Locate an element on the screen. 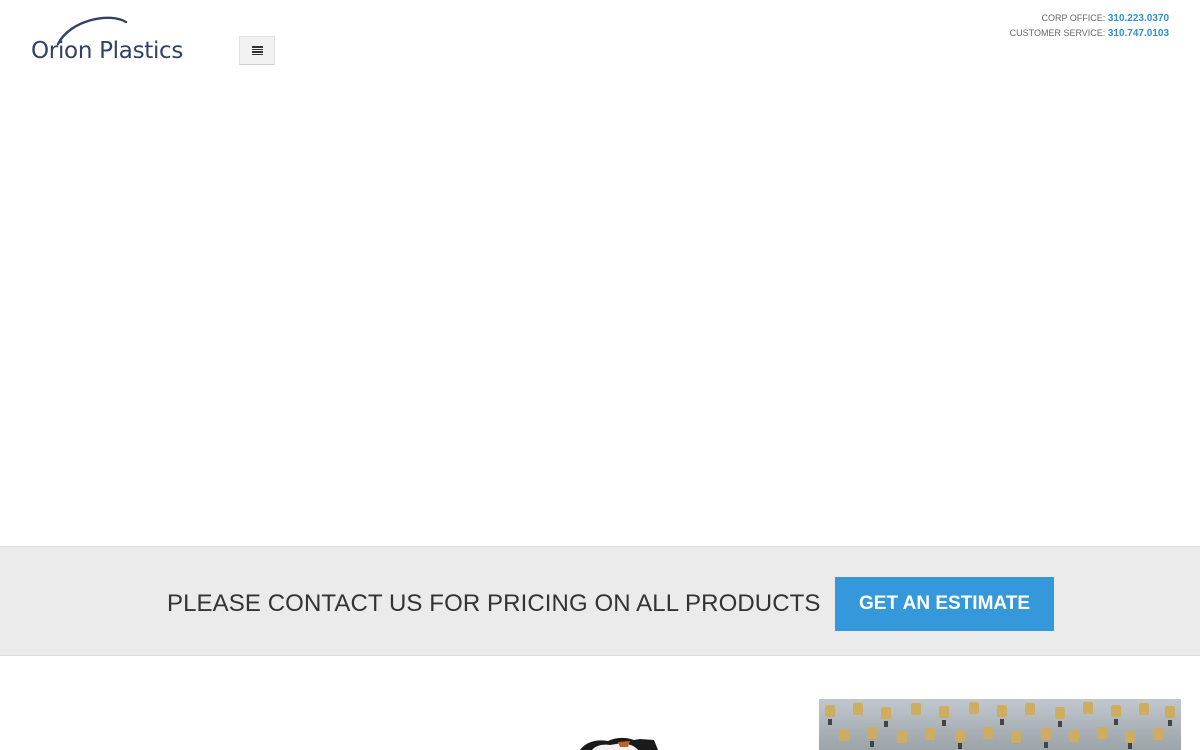 This screenshot has height=750, width=1200. get-estimate-button: GET AN ESTIMATE is located at coordinates (944, 604).